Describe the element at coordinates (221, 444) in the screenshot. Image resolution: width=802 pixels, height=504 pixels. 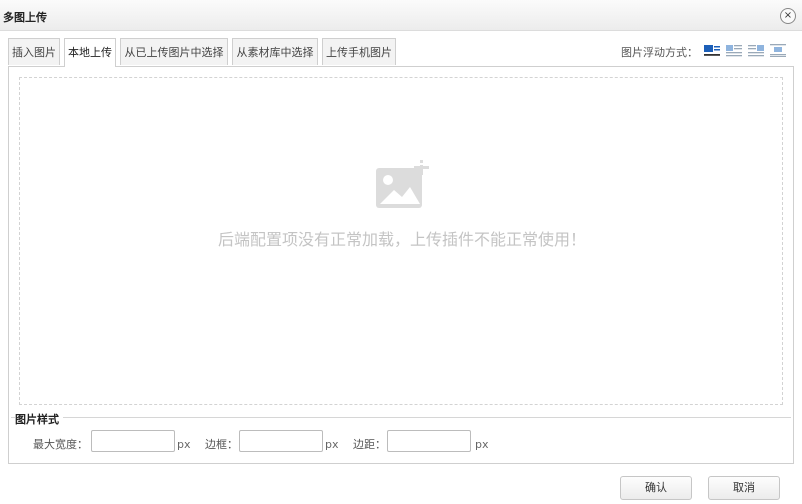
I see `border-label: 边框：` at that location.